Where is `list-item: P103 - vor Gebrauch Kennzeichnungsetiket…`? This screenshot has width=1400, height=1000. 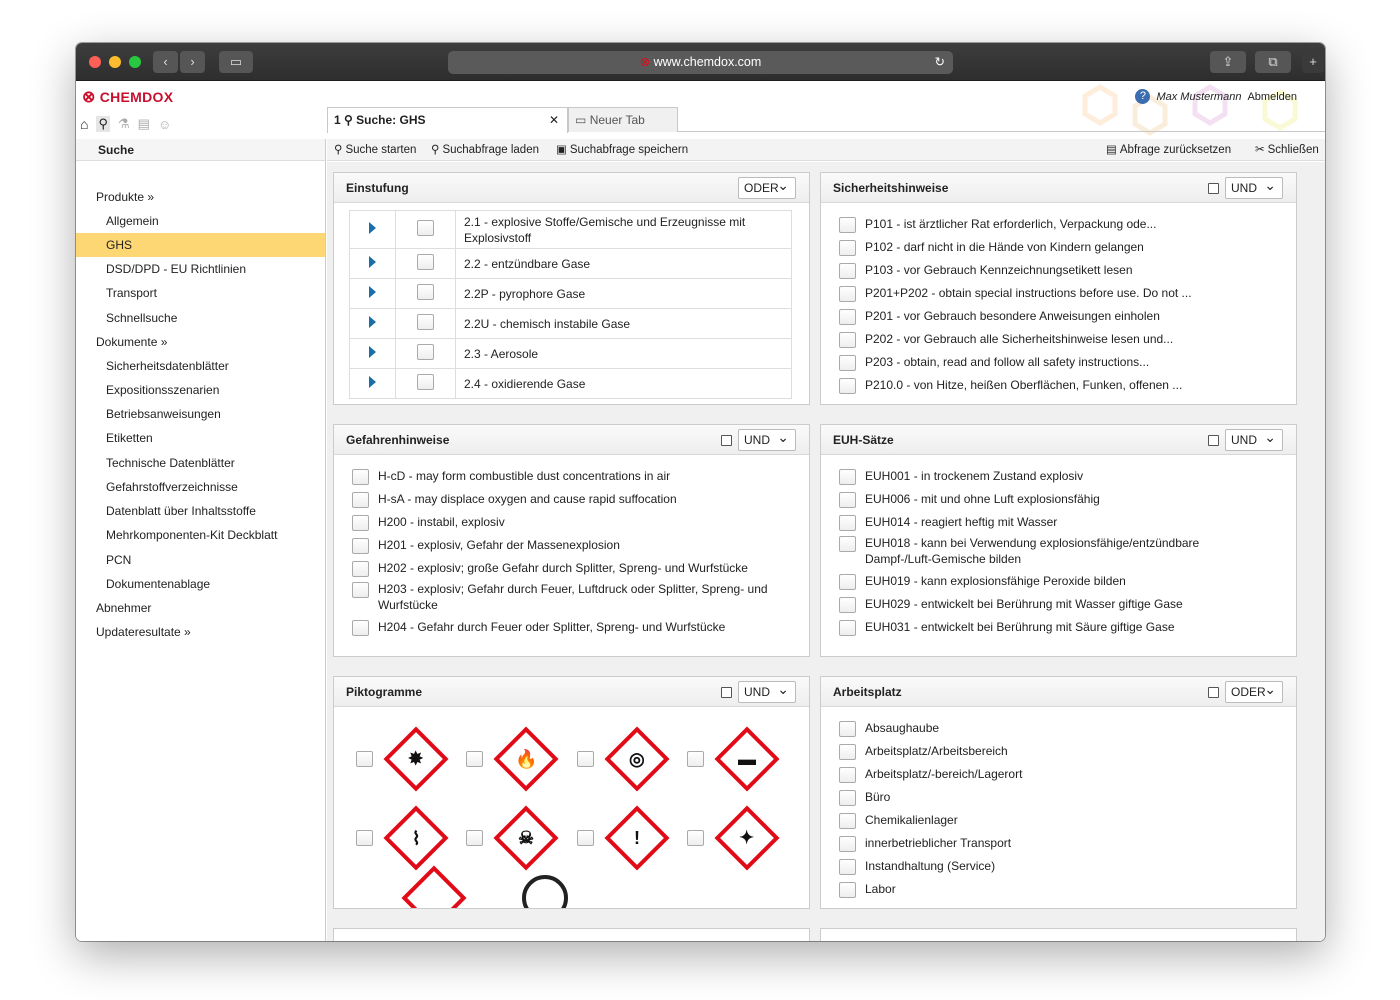
list-item: P103 - vor Gebrauch Kennzeichnungsetiket… is located at coordinates (1052, 270).